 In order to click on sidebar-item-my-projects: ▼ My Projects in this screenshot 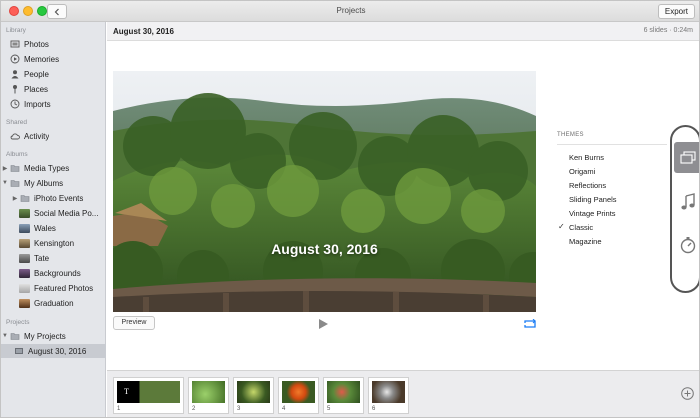, I will do `click(53, 336)`.